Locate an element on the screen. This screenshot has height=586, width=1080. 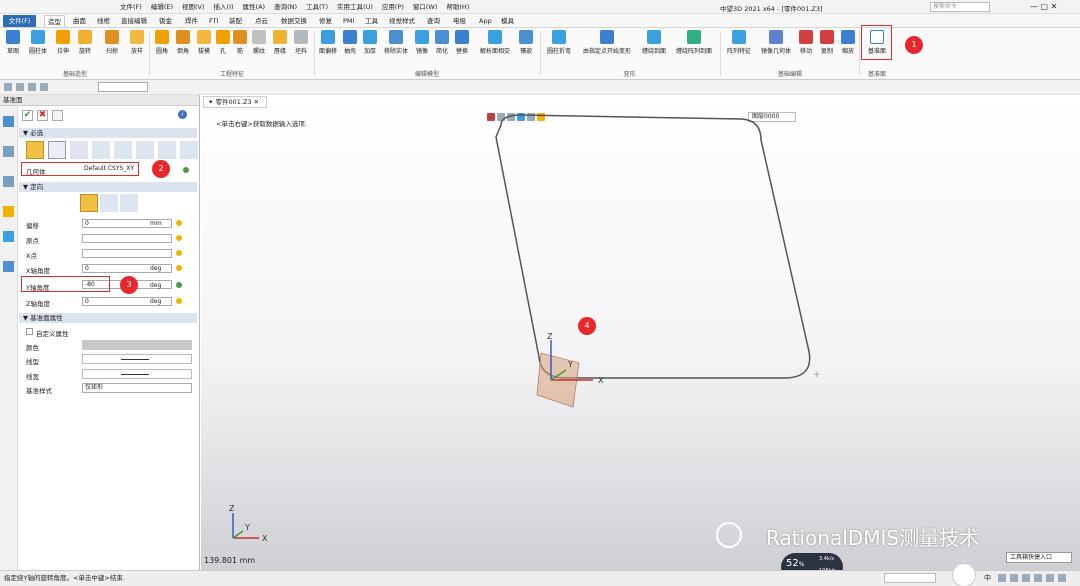
apply-button is located at coordinates (57, 115).